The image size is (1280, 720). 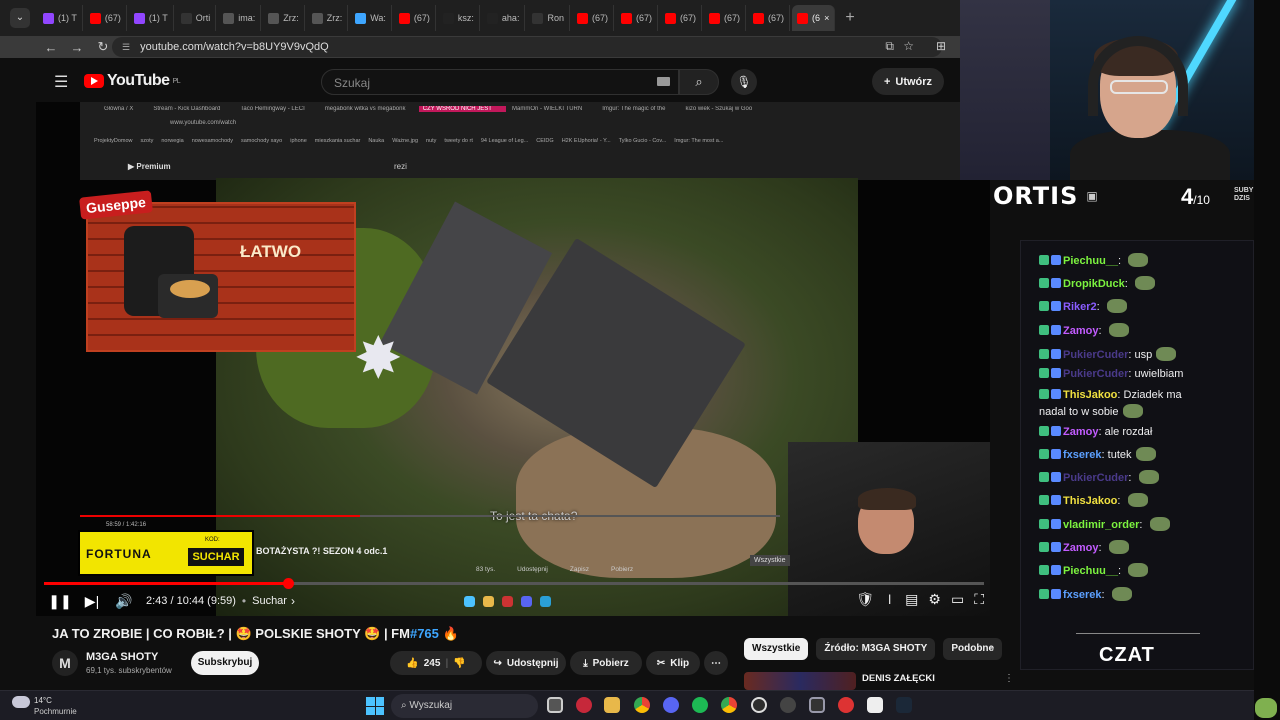 What do you see at coordinates (196, 18) in the screenshot?
I see `browser-tab: Orti` at bounding box center [196, 18].